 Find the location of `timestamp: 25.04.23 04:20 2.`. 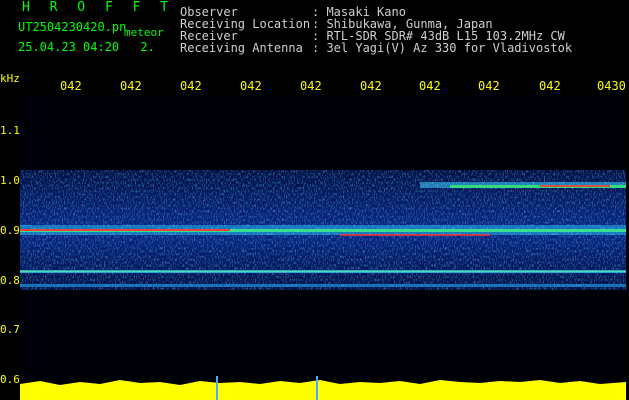

timestamp: 25.04.23 04:20 2. is located at coordinates (86, 47).